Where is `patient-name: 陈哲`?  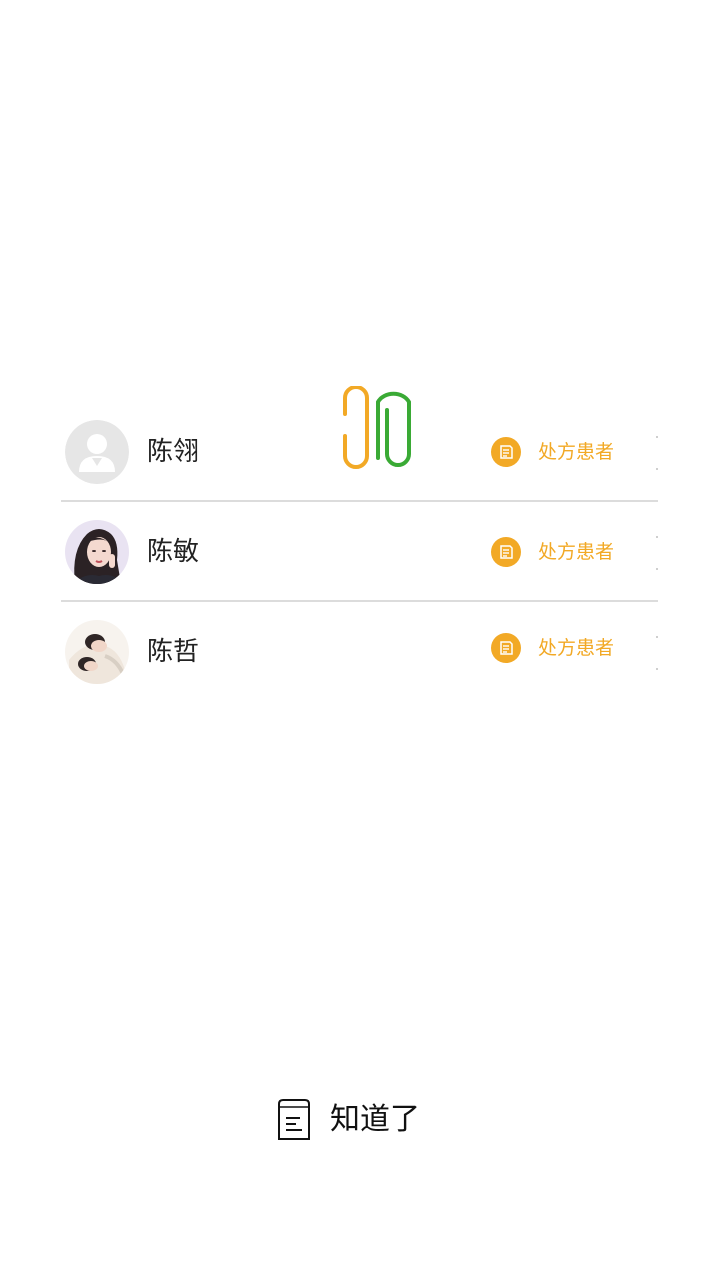 patient-name: 陈哲 is located at coordinates (173, 652).